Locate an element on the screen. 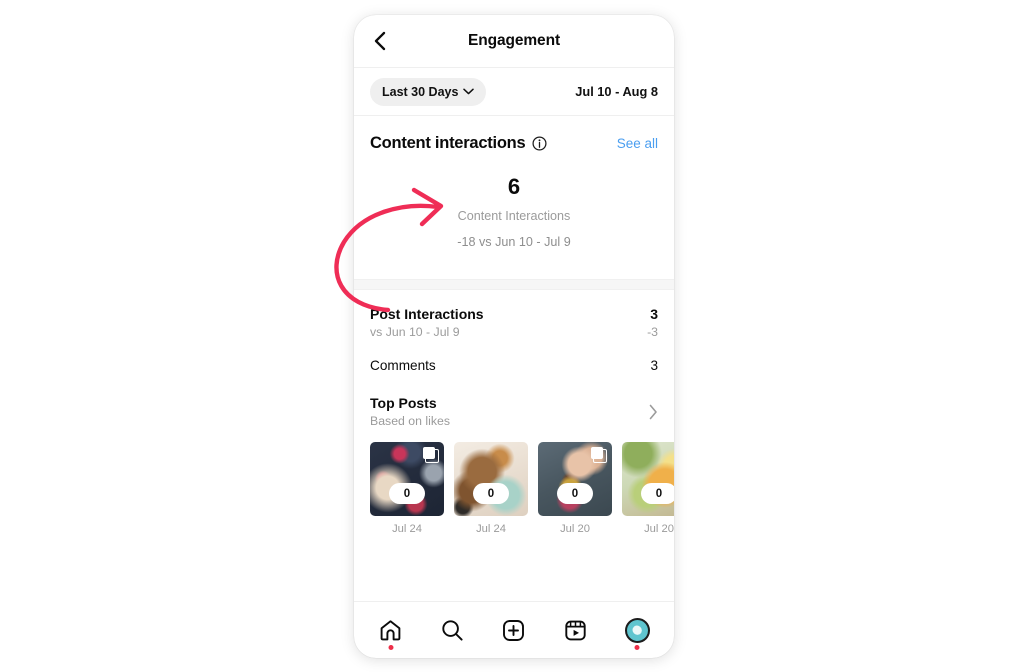 The width and height of the screenshot is (1024, 672). top-posts-thumbnail-list: 0 Jul 24 0 Jul 24 0 Jul 20 0 Jul 20 is located at coordinates (514, 481).